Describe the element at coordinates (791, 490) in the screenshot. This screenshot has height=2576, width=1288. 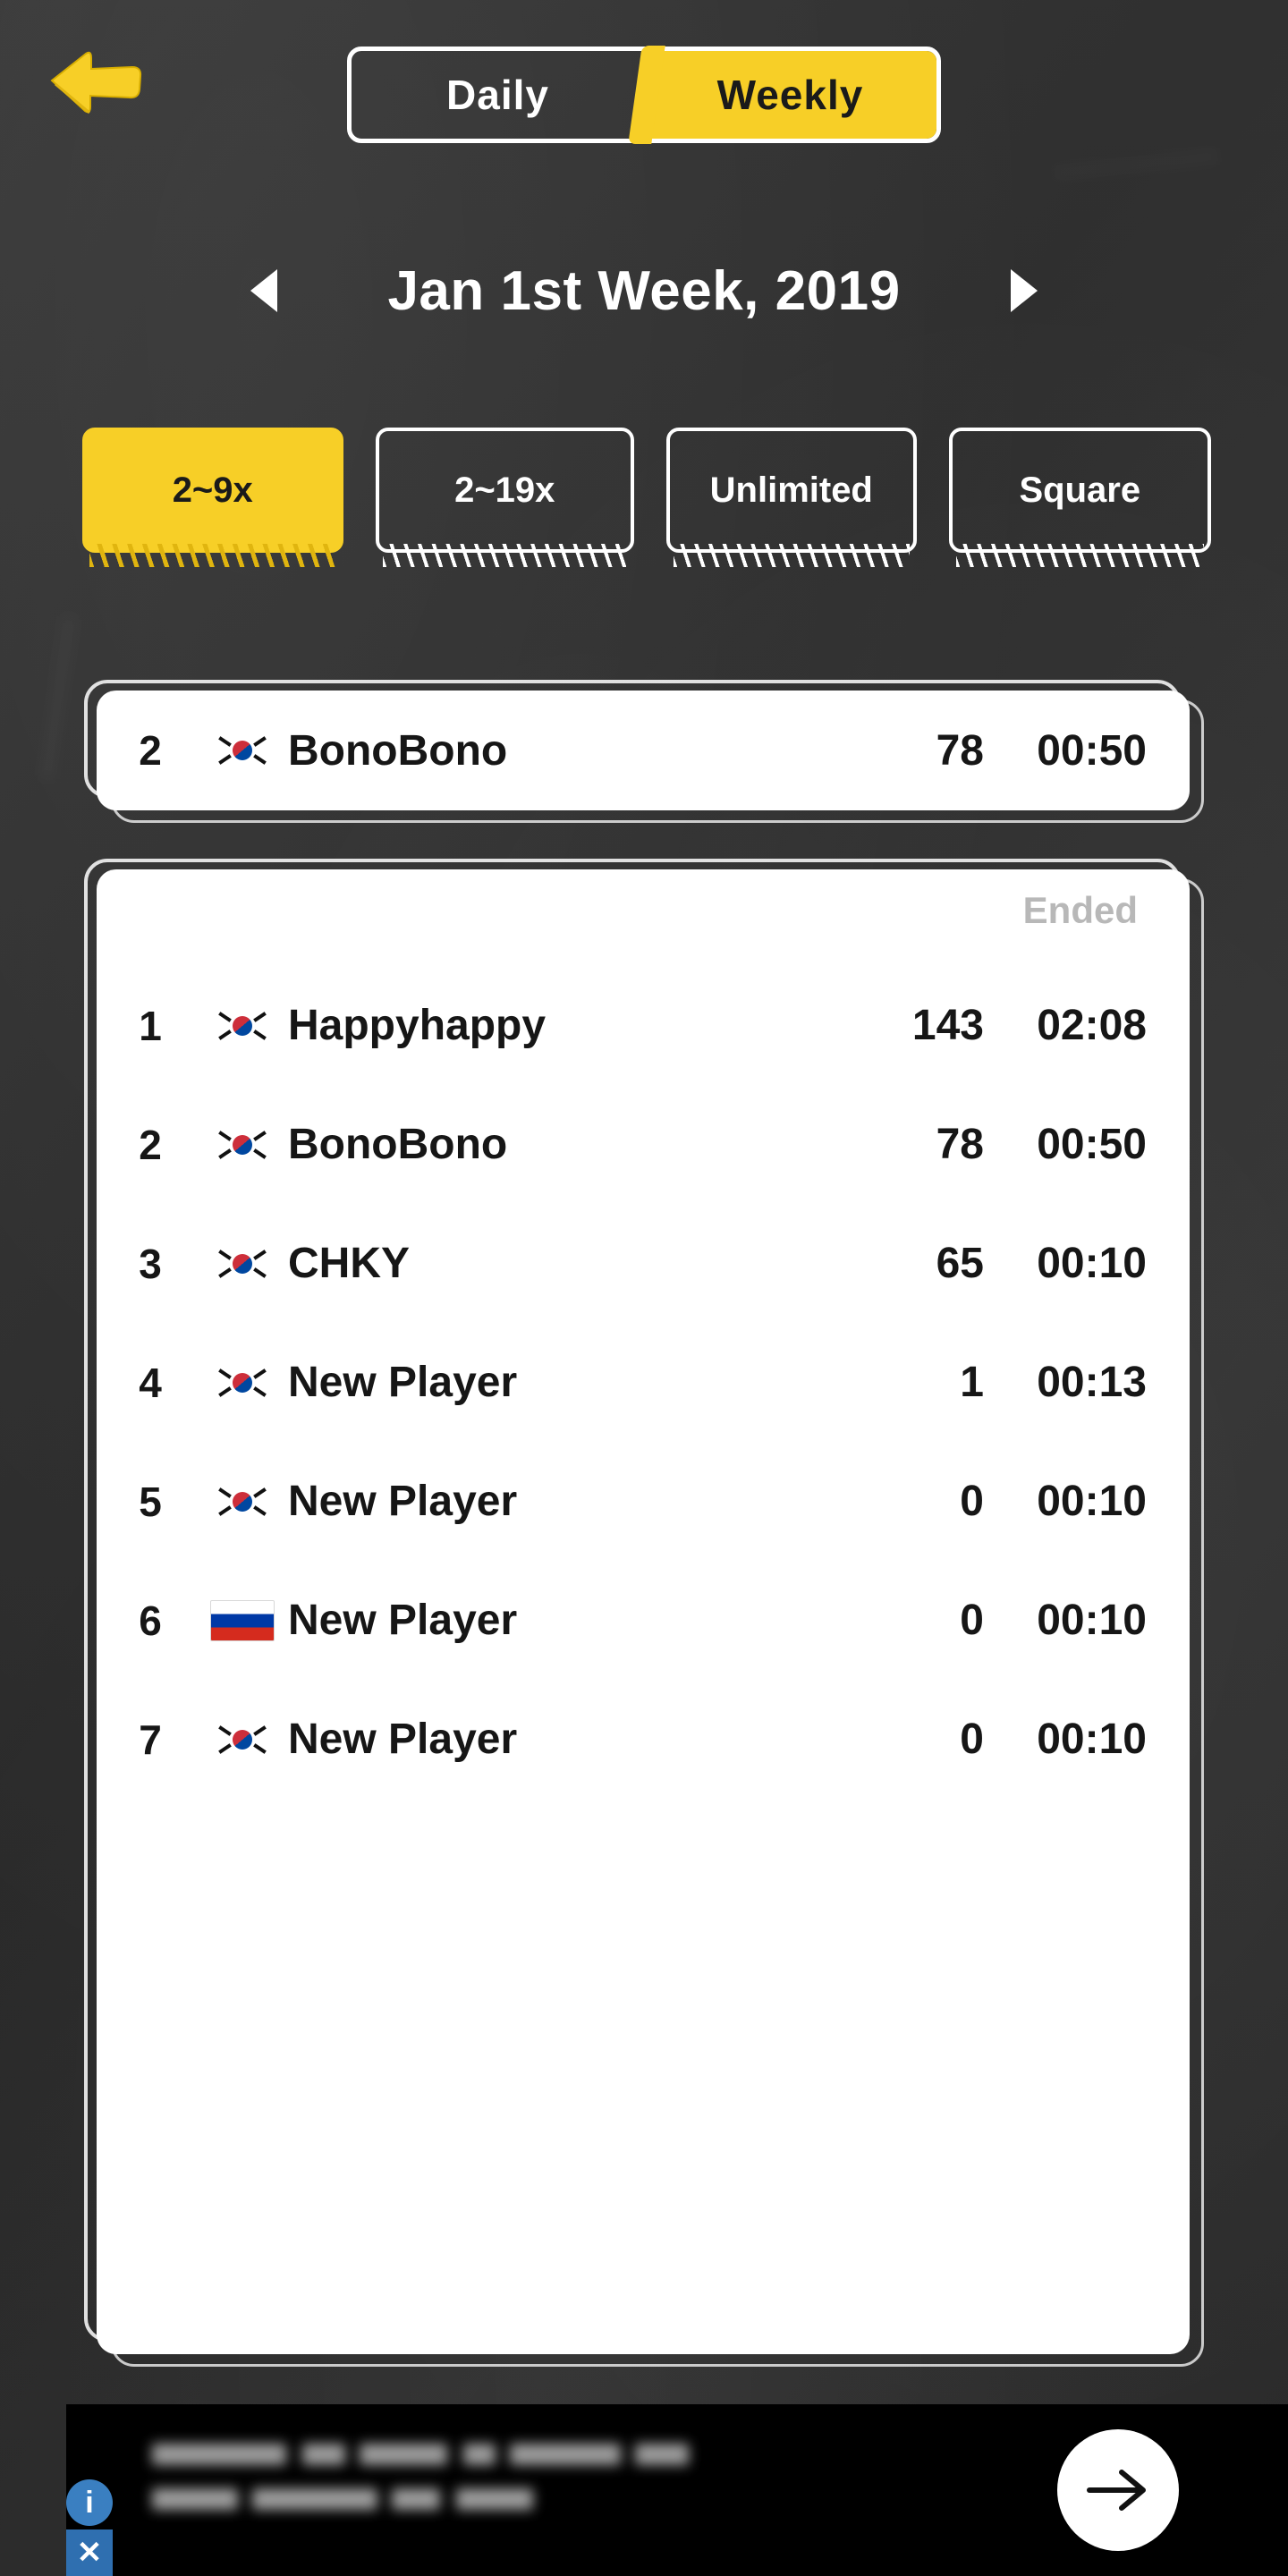
I see `filter-chip-unlimited-label: Unlimited` at that location.